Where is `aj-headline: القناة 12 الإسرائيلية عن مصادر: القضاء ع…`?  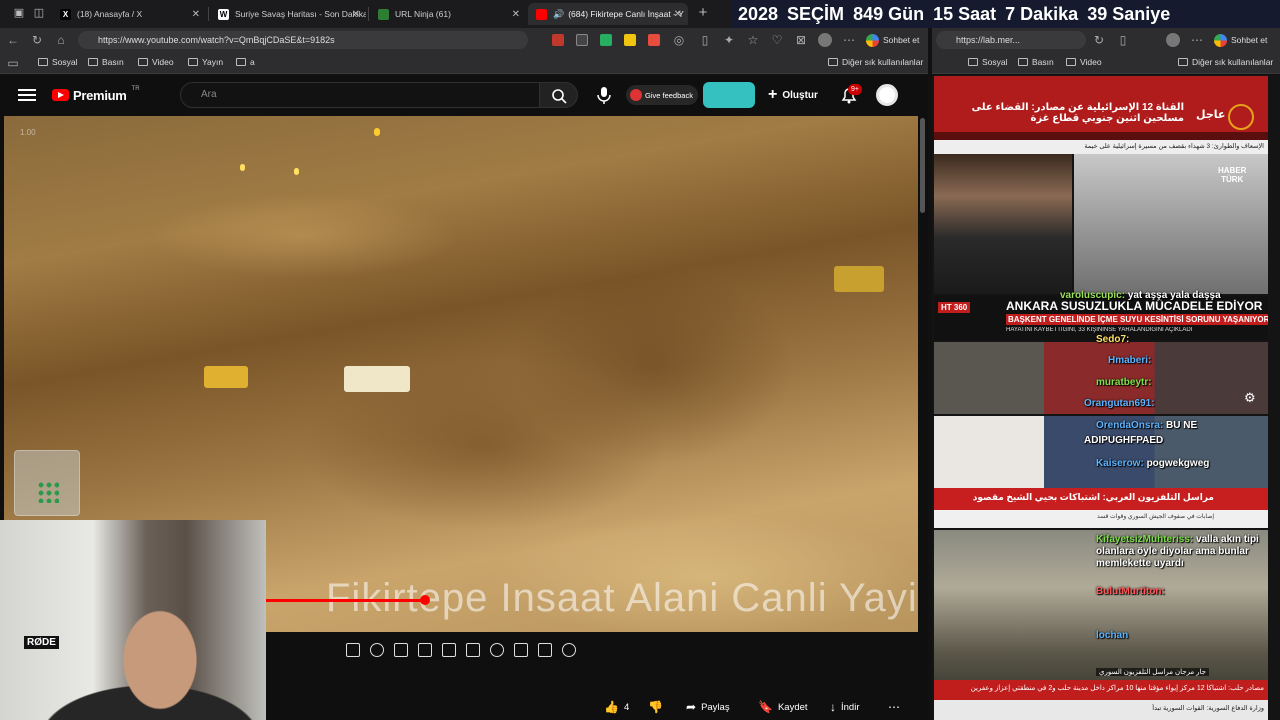
aj-headline: القناة 12 الإسرائيلية عن مصادر: القضاء ع… is located at coordinates (1077, 113).